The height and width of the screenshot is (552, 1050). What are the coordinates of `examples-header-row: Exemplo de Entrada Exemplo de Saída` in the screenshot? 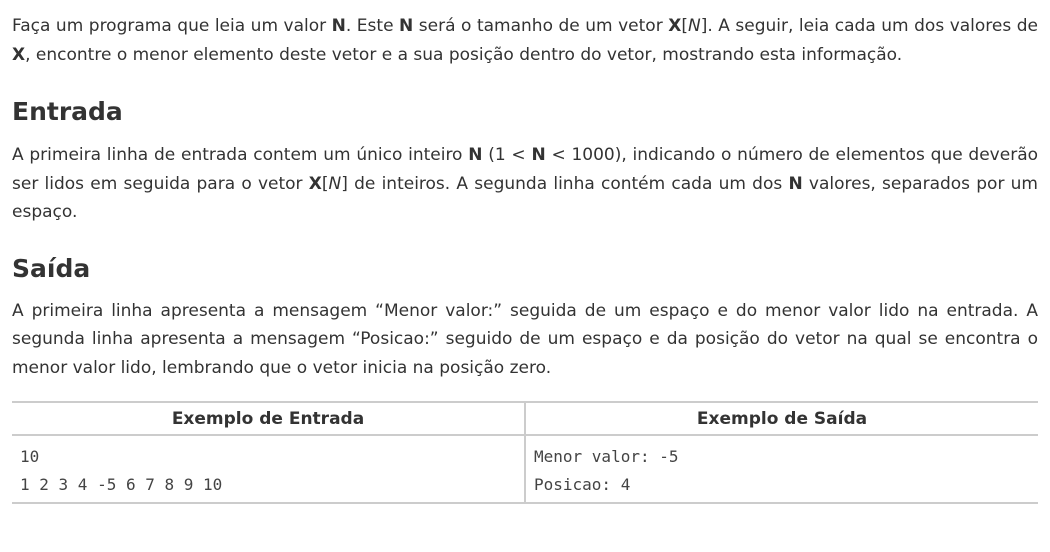 It's located at (525, 419).